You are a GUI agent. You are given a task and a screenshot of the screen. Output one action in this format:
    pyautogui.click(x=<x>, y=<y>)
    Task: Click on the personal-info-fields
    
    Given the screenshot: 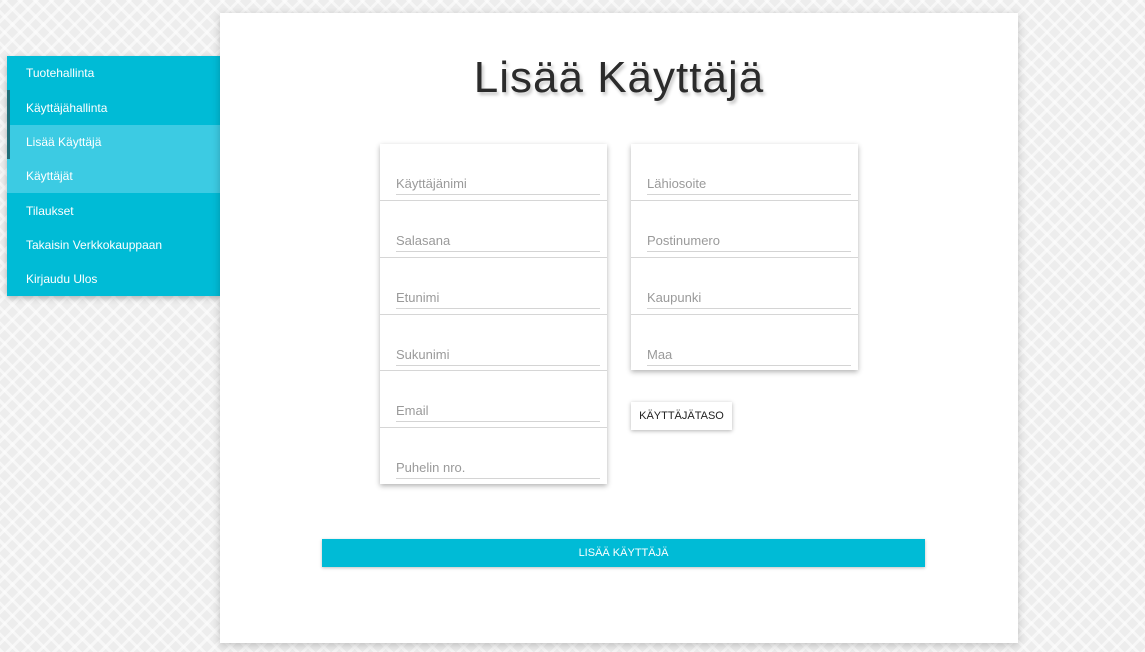 What is the action you would take?
    pyautogui.click(x=493, y=314)
    